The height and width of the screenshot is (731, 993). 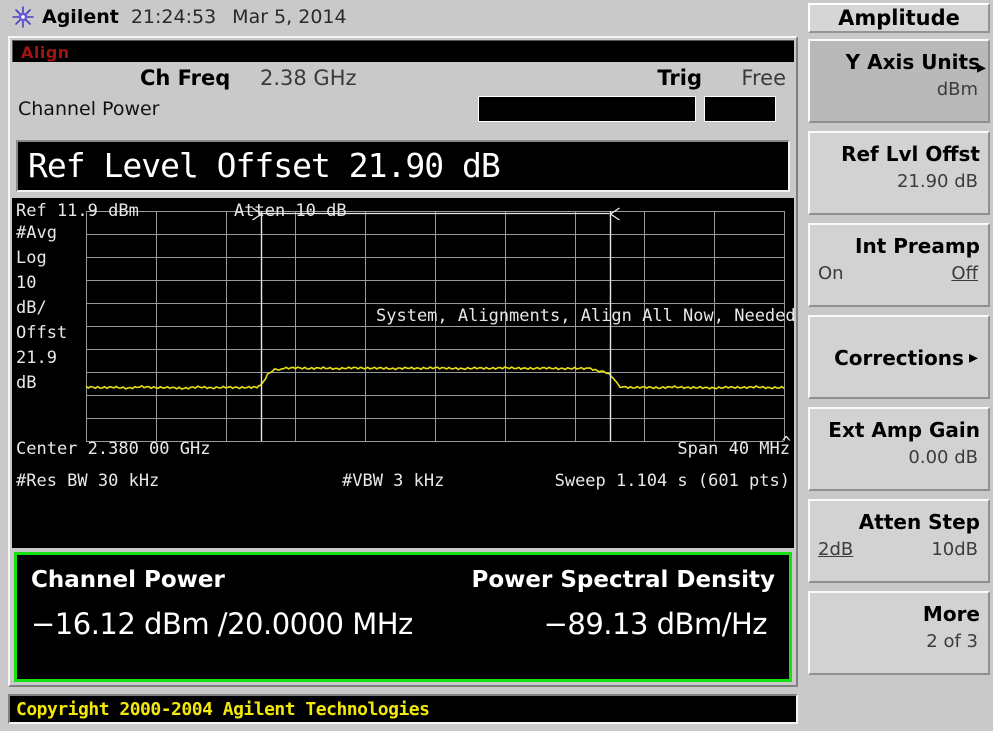 I want to click on psd-value: −89.13 dBm/Hz, so click(x=655, y=624).